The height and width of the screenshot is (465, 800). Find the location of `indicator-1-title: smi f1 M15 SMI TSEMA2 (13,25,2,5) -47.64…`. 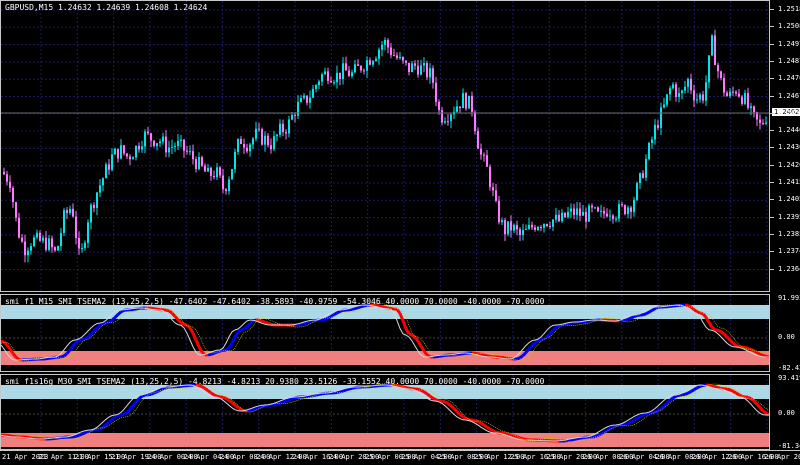

indicator-1-title: smi f1 M15 SMI TSEMA2 (13,25,2,5) -47.64… is located at coordinates (274, 301).